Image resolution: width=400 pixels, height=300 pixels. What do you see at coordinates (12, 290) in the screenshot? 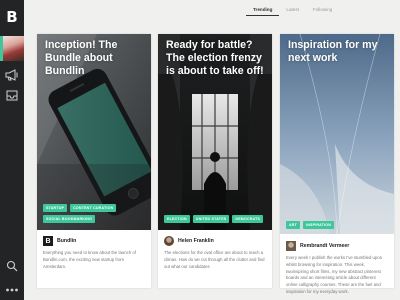
I see `more-icon` at bounding box center [12, 290].